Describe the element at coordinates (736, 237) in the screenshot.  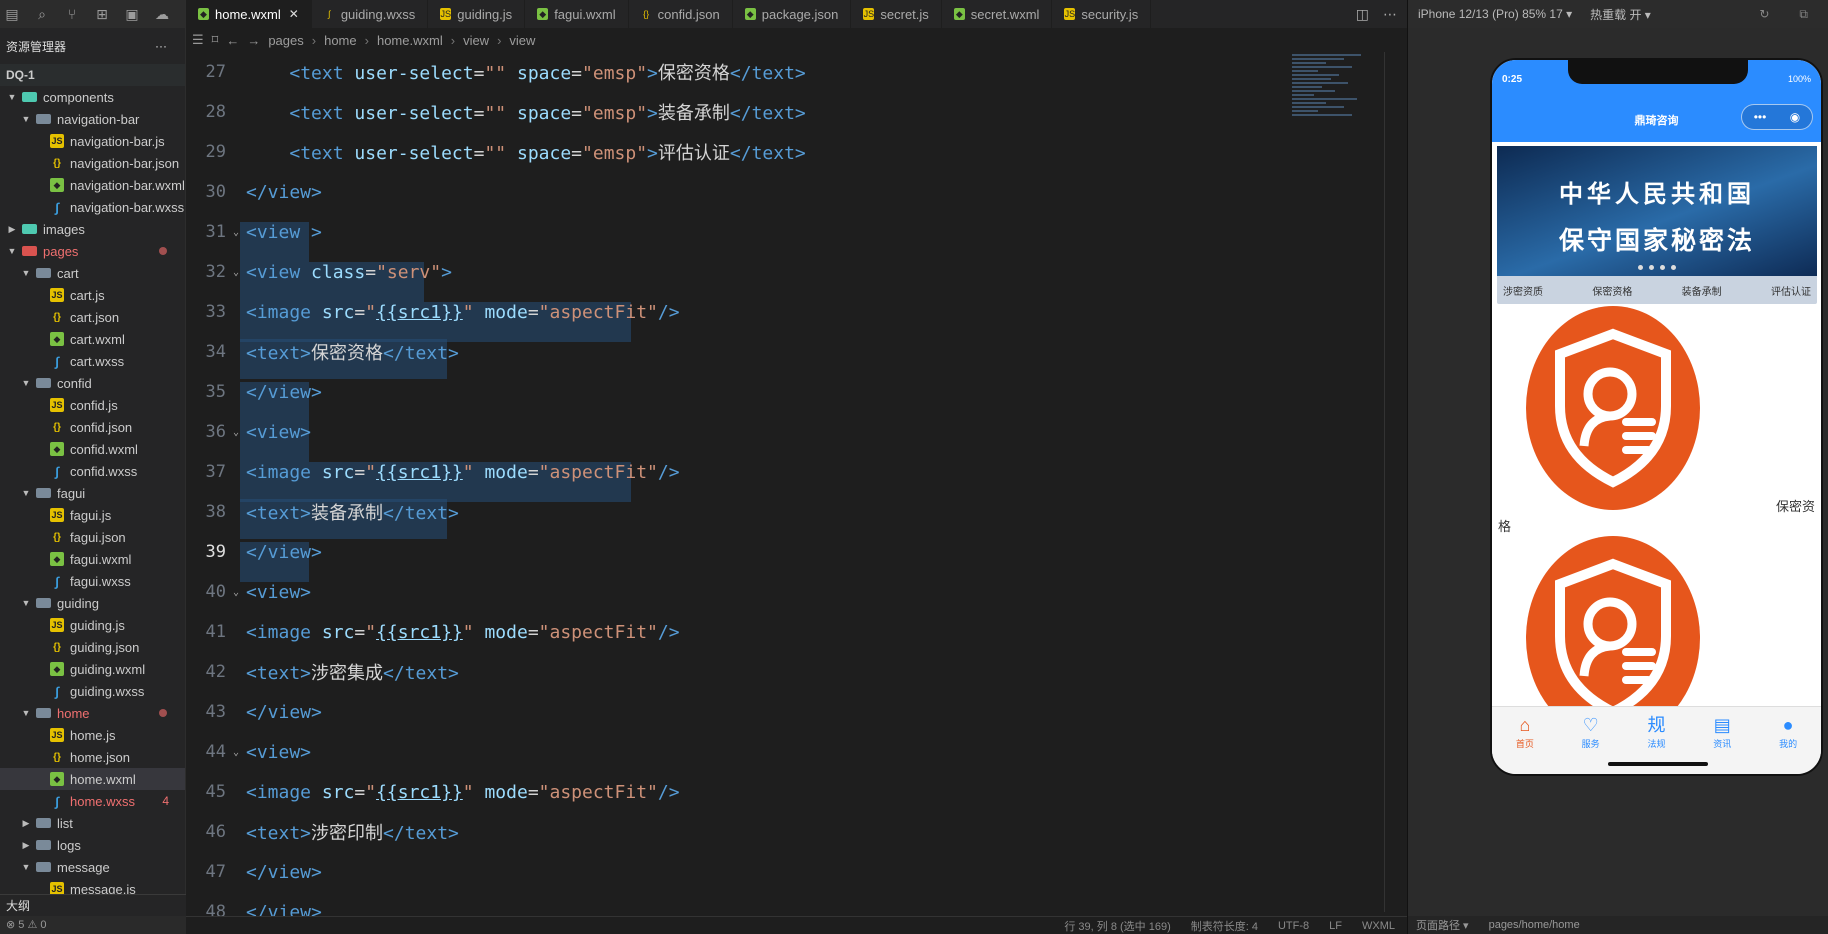
I see `code-line: 31 ⌄ <view >` at that location.